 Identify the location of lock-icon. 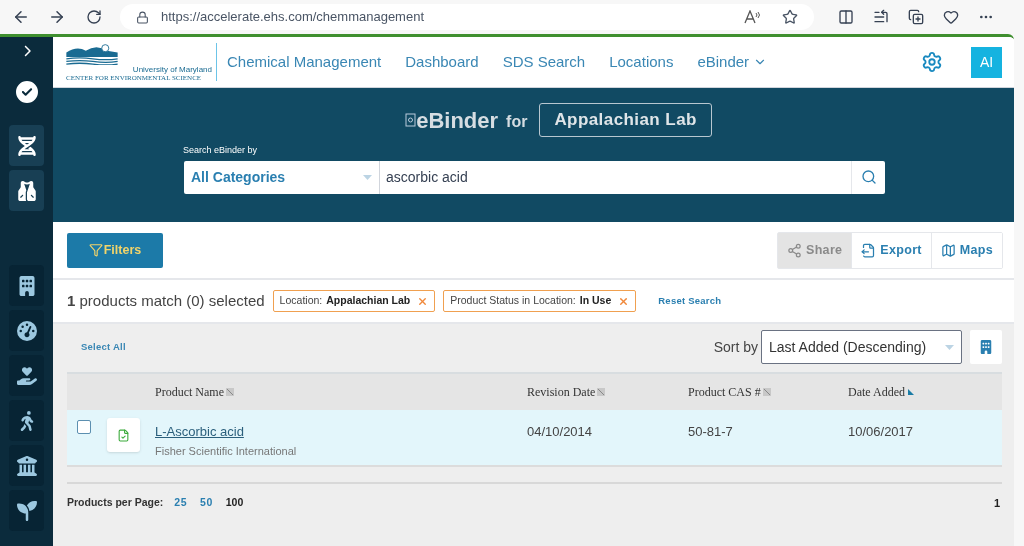
(142, 17).